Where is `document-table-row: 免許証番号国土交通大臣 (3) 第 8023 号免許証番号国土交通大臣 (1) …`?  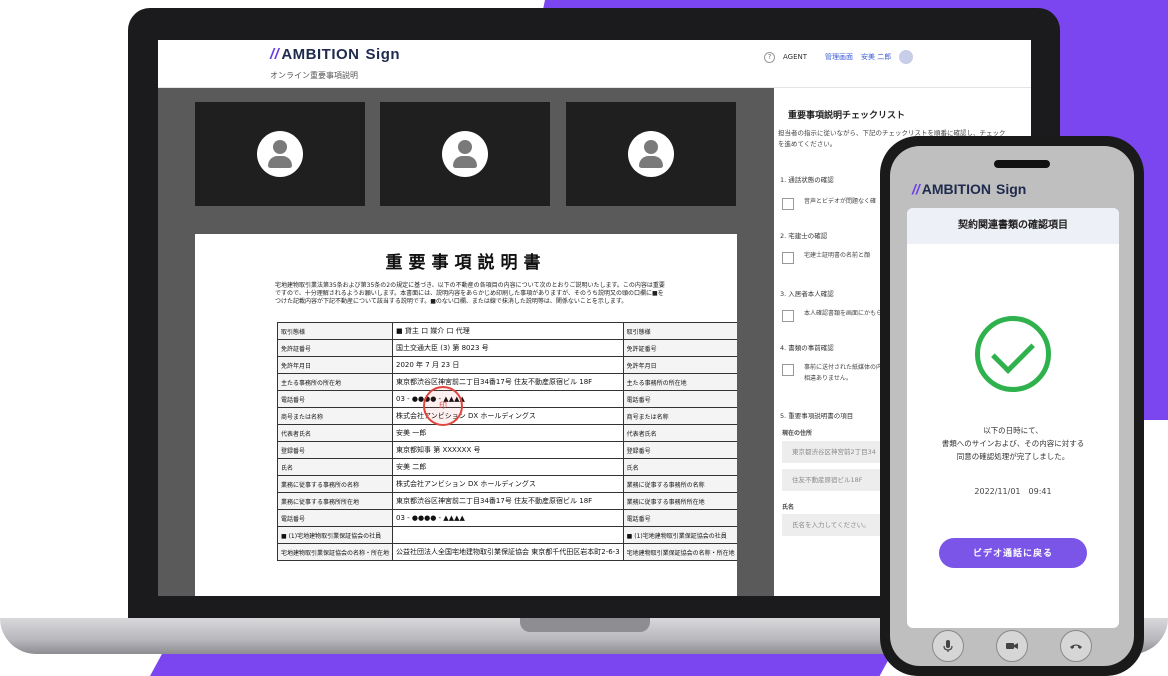 document-table-row: 免許証番号国土交通大臣 (3) 第 8023 号免許証番号国土交通大臣 (1) … is located at coordinates (506, 348).